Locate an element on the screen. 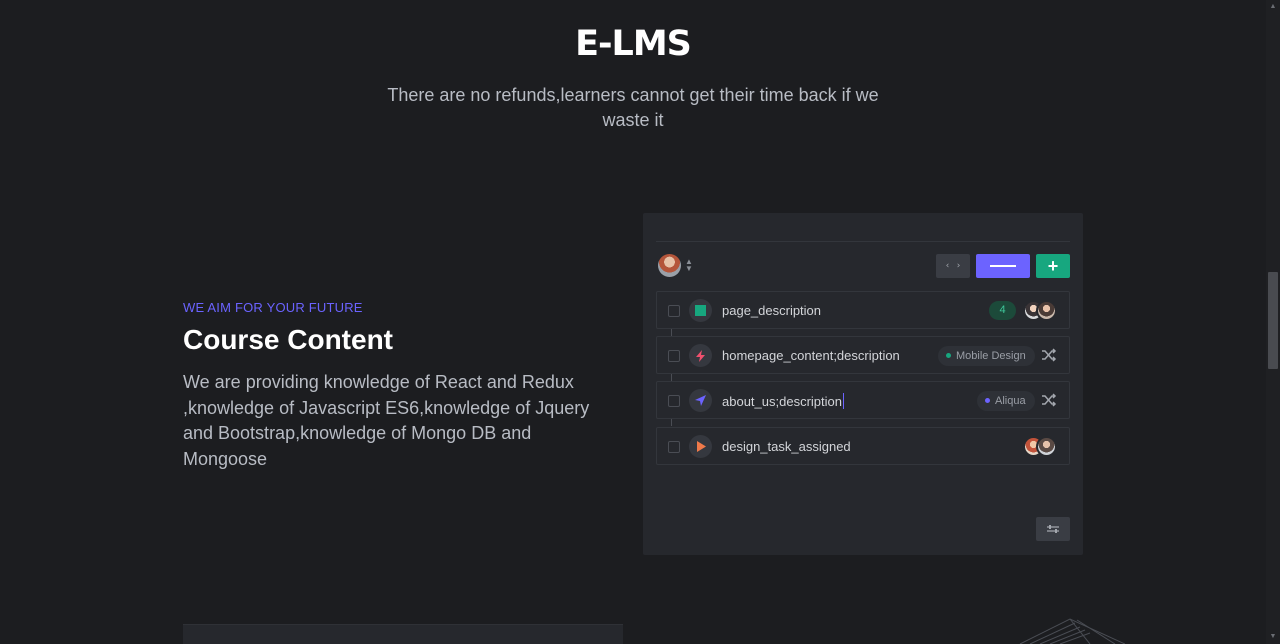  send-icon is located at coordinates (700, 400).